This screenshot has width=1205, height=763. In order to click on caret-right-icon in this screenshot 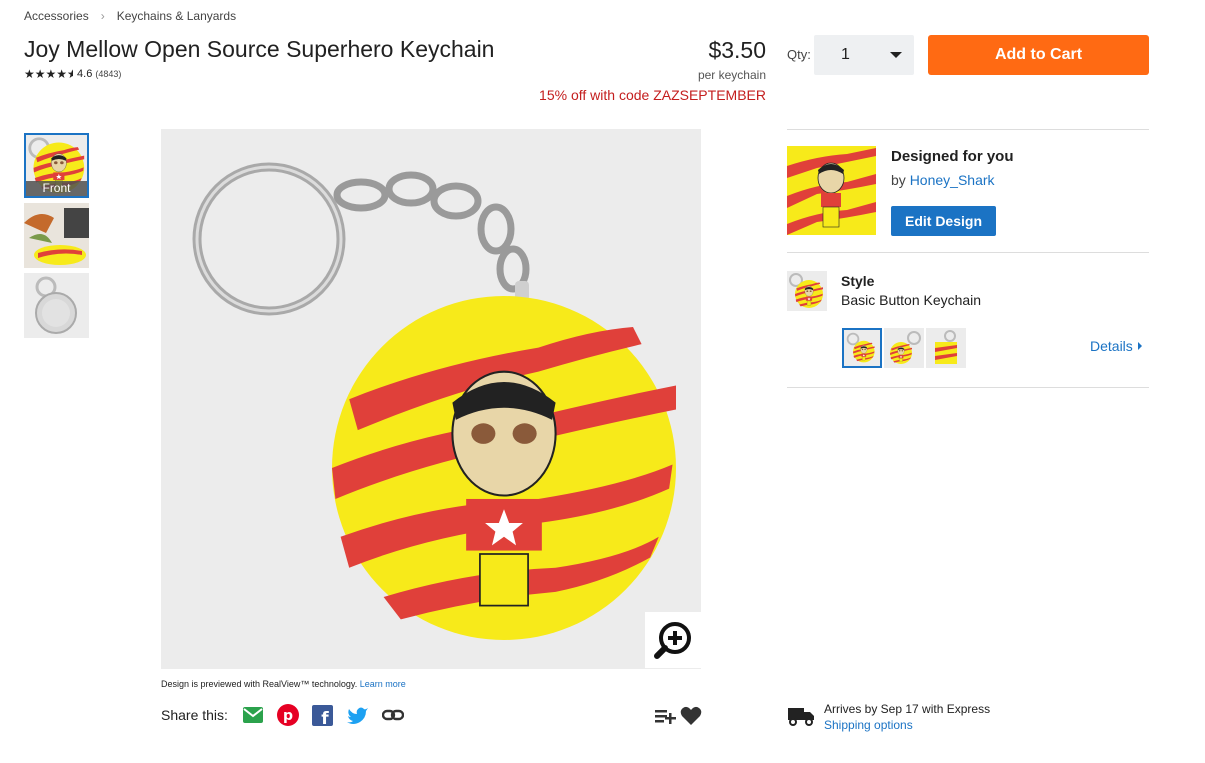, I will do `click(1139, 346)`.